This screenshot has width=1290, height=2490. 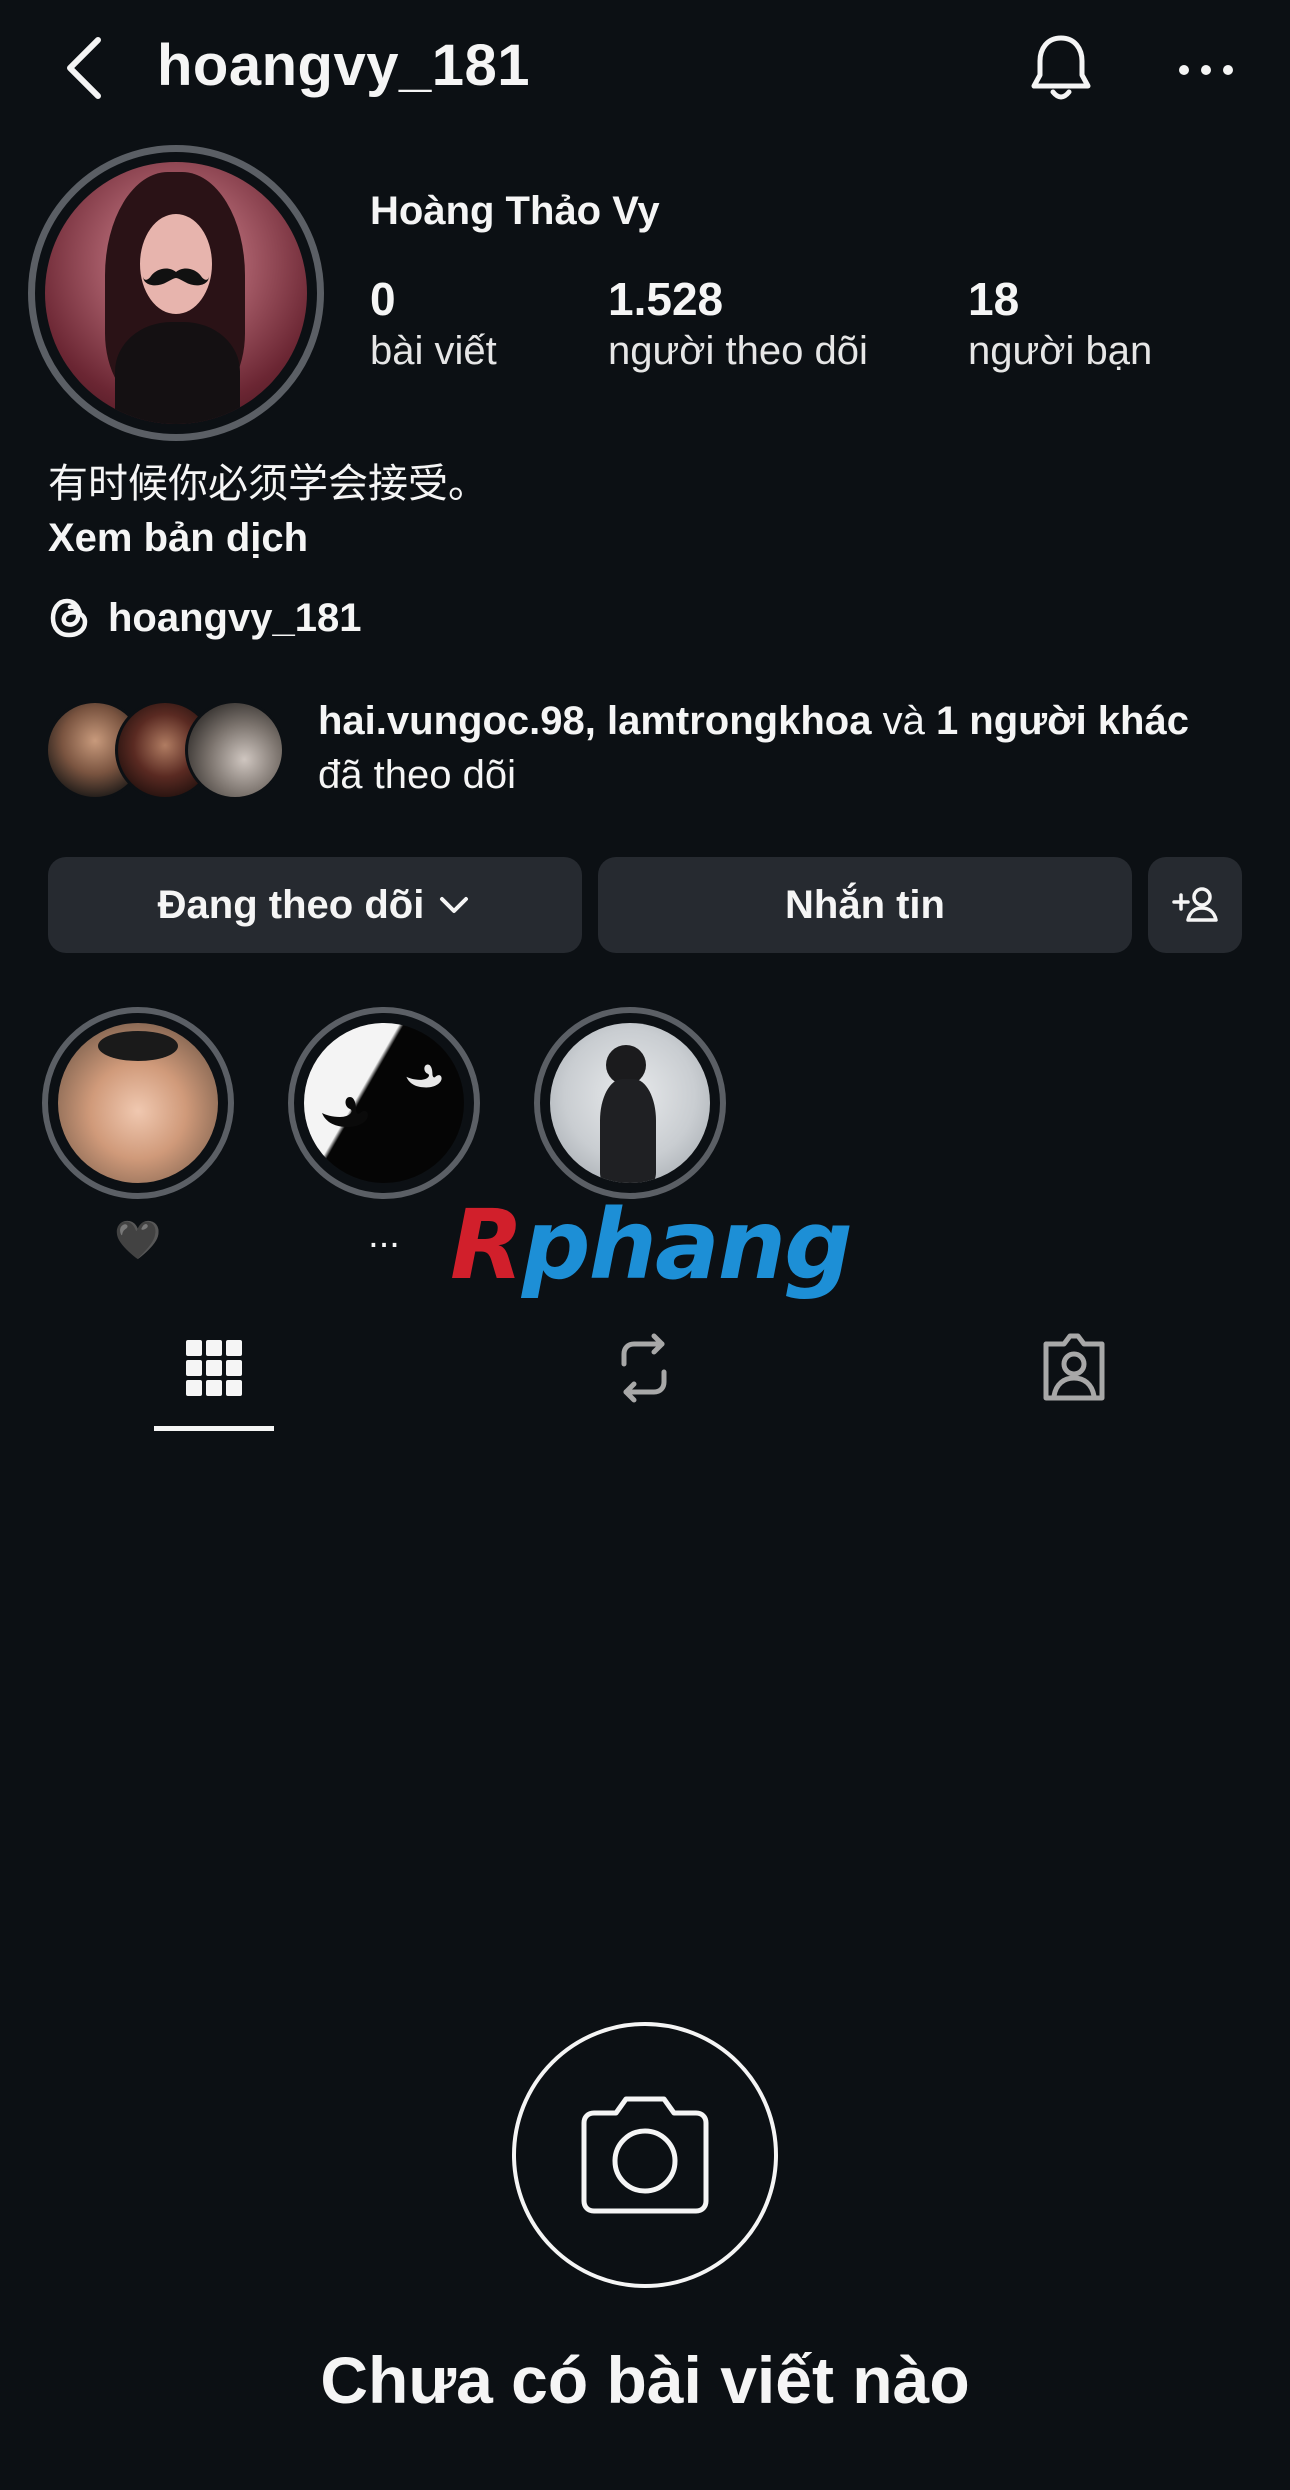 I want to click on back-button, so click(x=86, y=68).